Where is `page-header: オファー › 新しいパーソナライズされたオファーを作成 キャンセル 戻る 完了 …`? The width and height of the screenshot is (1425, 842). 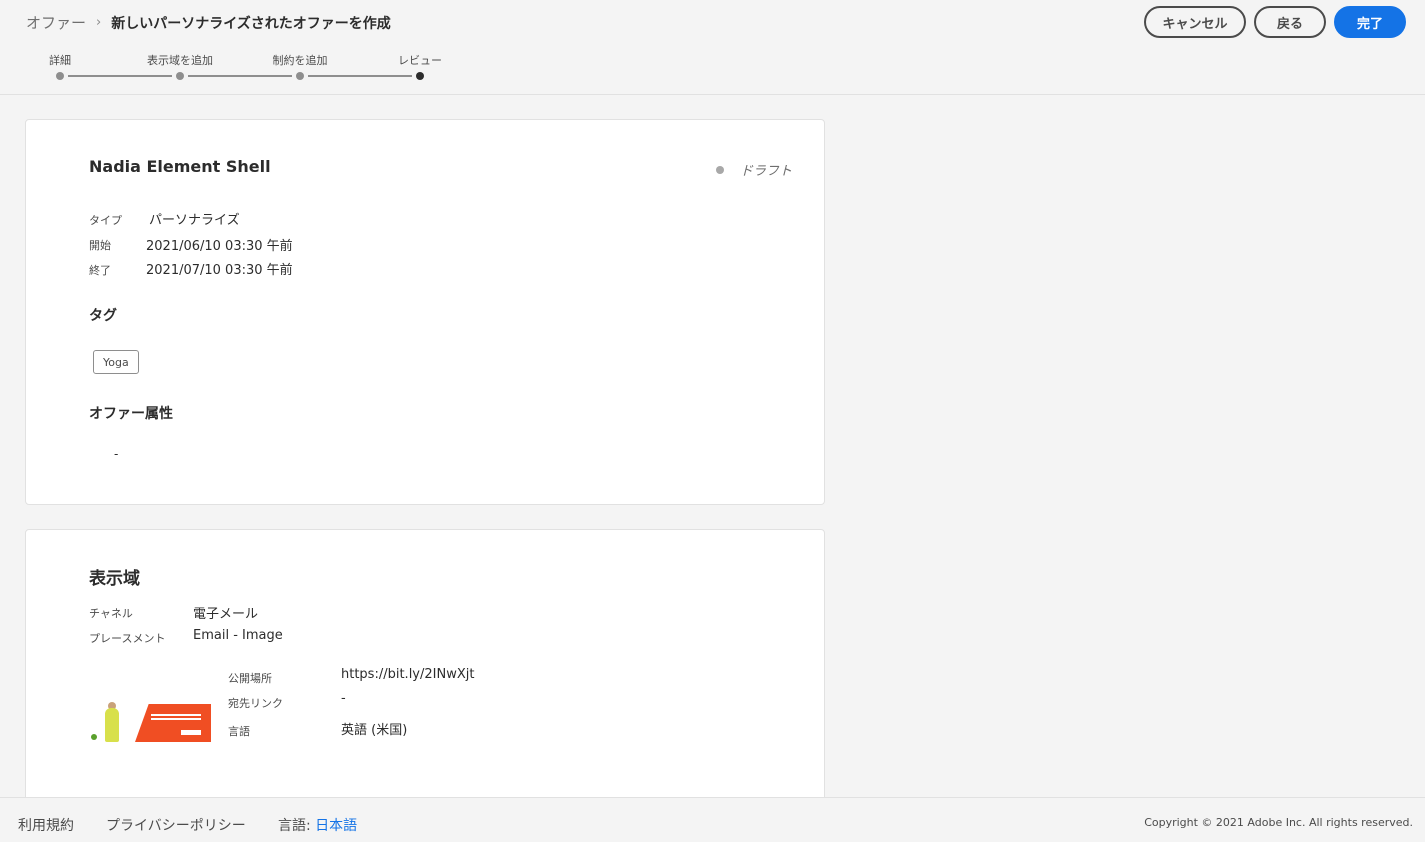
page-header: オファー › 新しいパーソナライズされたオファーを作成 キャンセル 戻る 完了 … is located at coordinates (712, 47).